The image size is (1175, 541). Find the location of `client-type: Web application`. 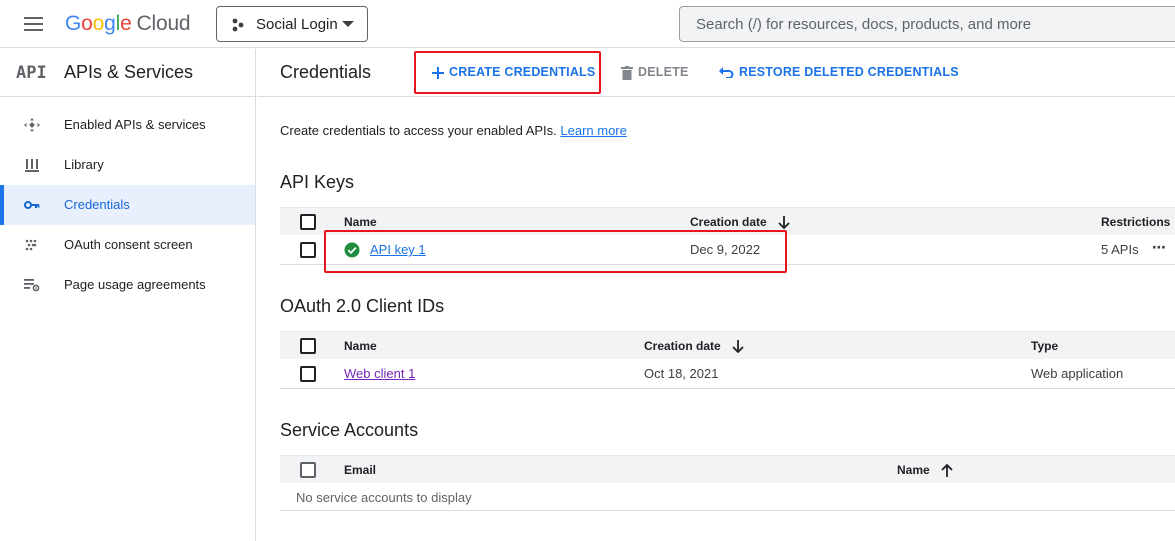

client-type: Web application is located at coordinates (1077, 373).